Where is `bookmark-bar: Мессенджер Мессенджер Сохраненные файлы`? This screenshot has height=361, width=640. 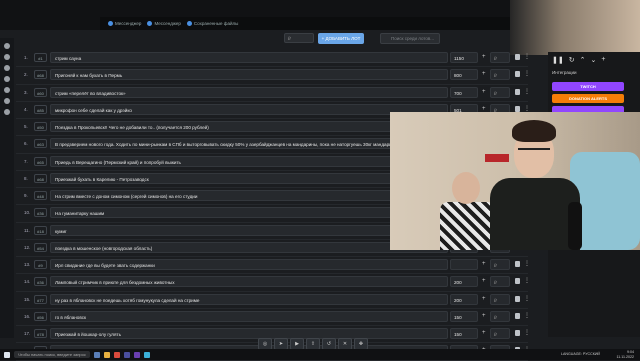 bookmark-bar: Мессенджер Мессенджер Сохраненные файлы is located at coordinates (314, 23).